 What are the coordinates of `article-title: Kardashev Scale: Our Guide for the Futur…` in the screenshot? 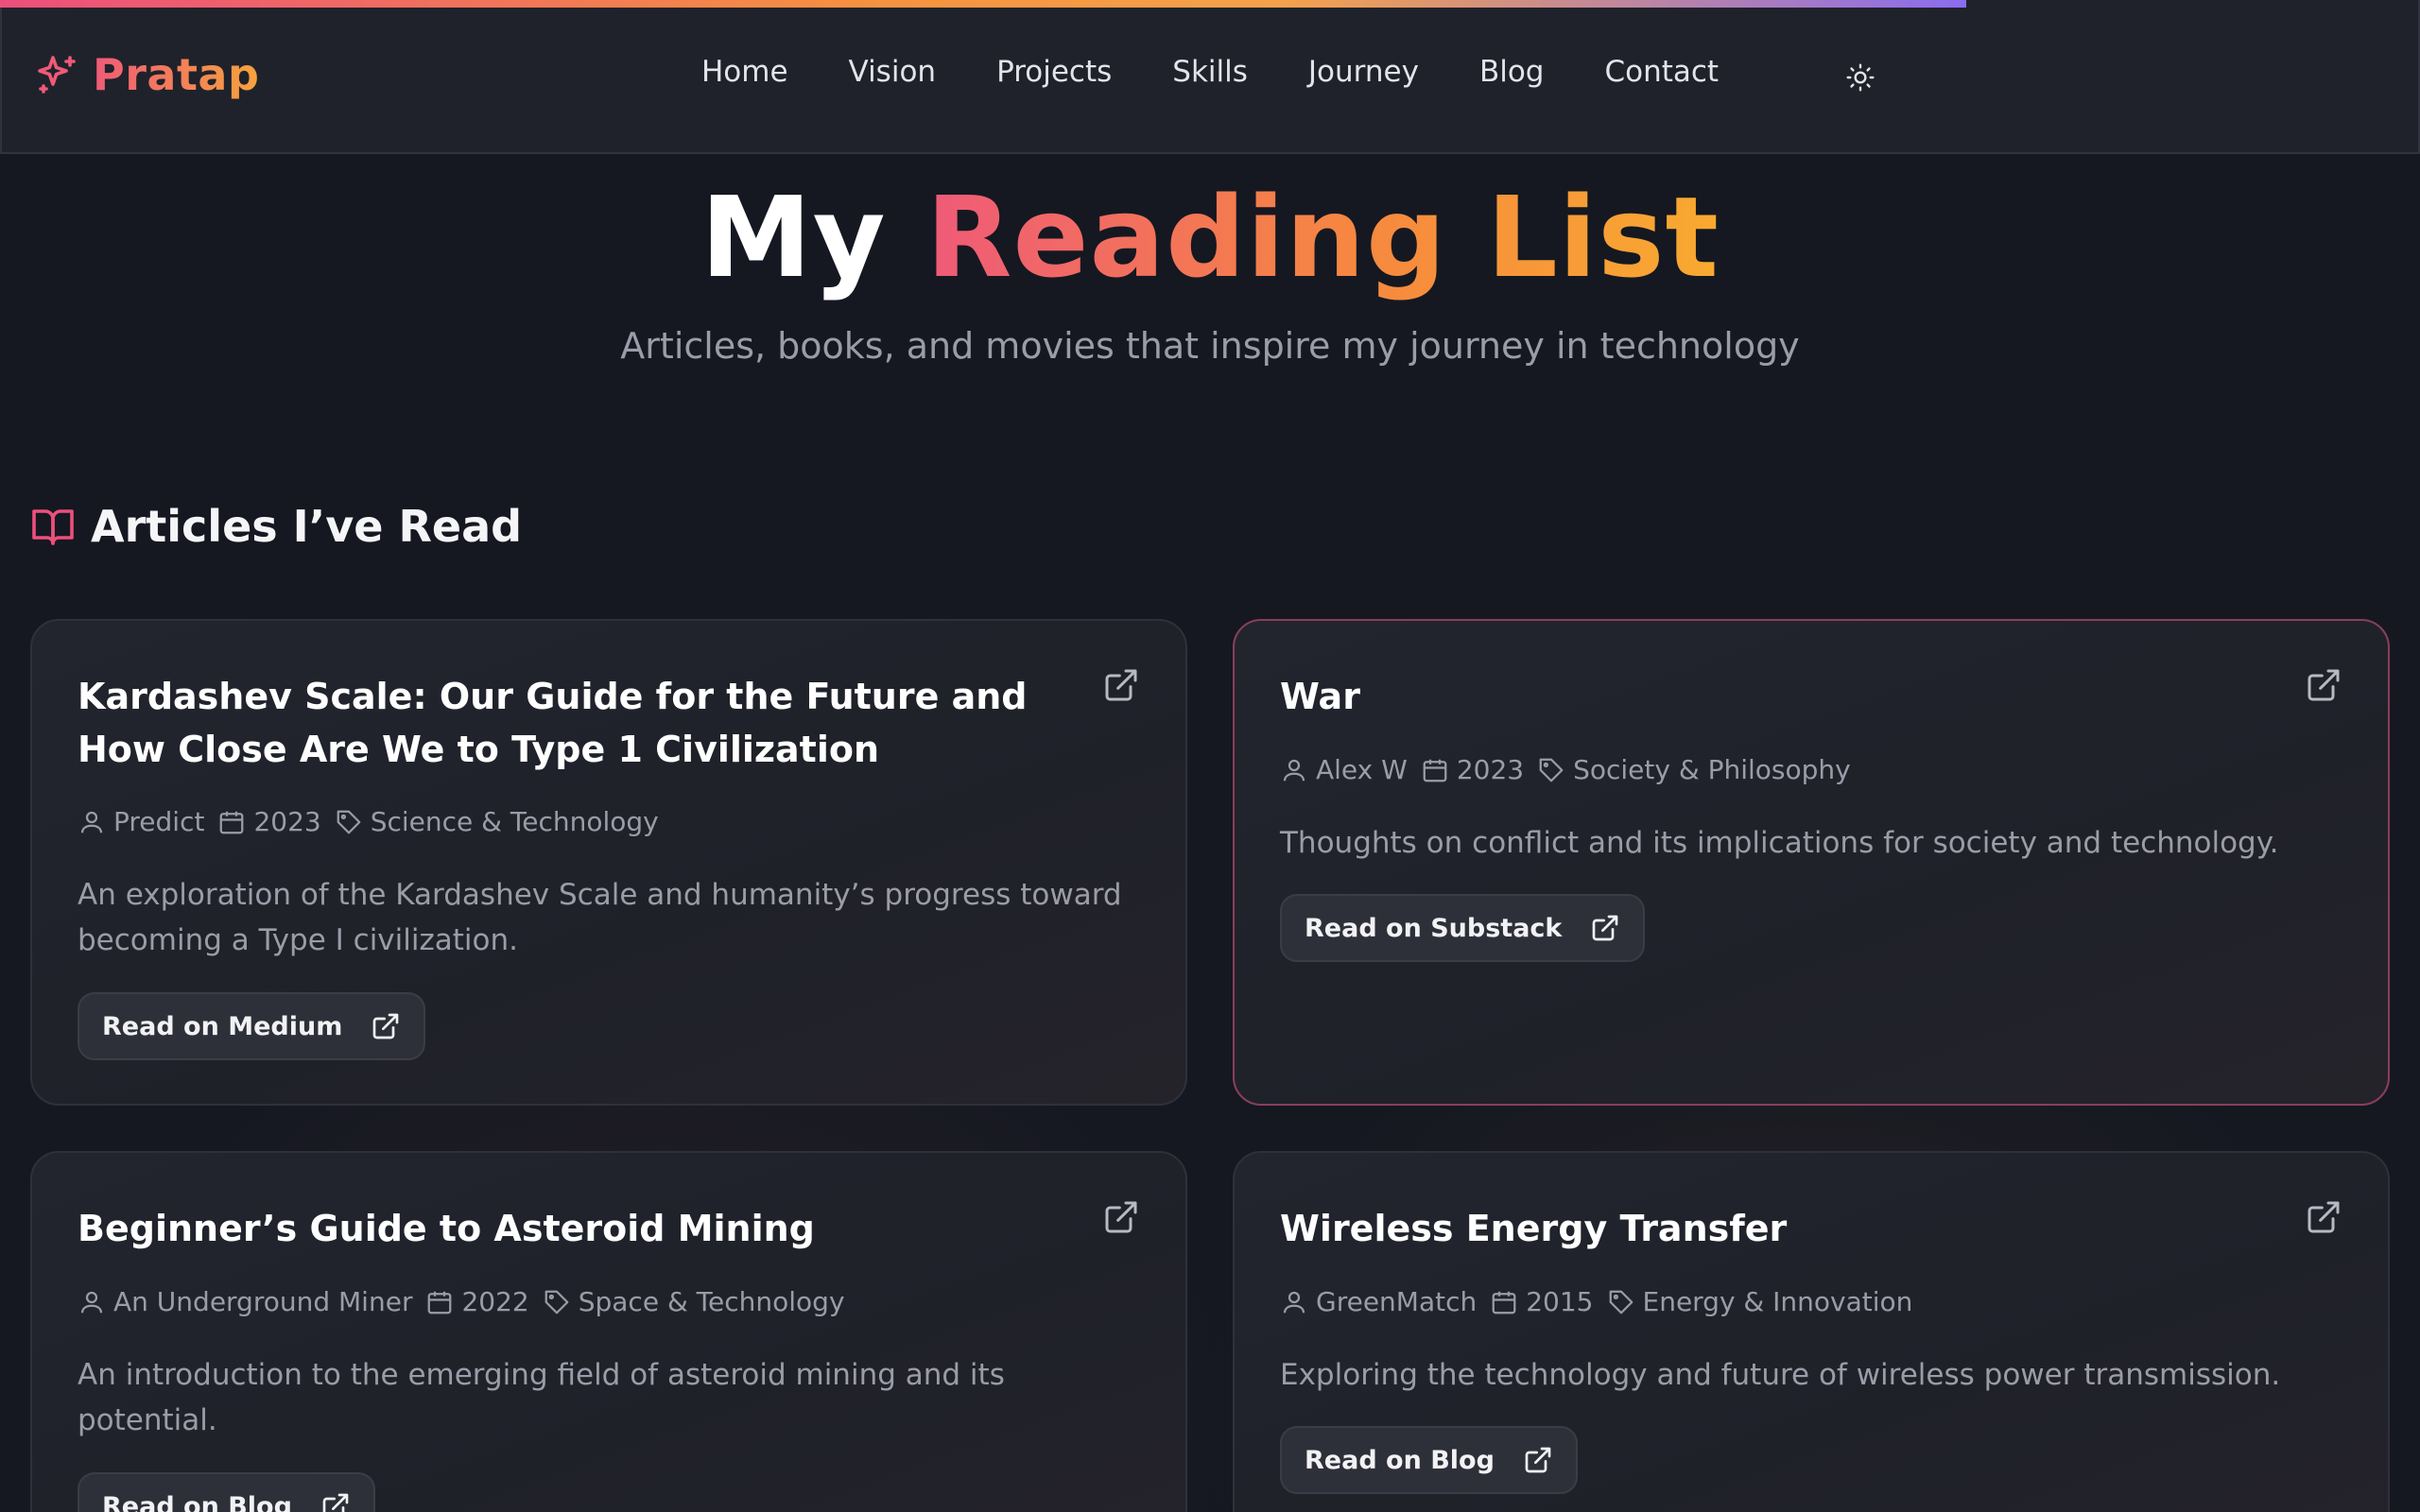 It's located at (569, 723).